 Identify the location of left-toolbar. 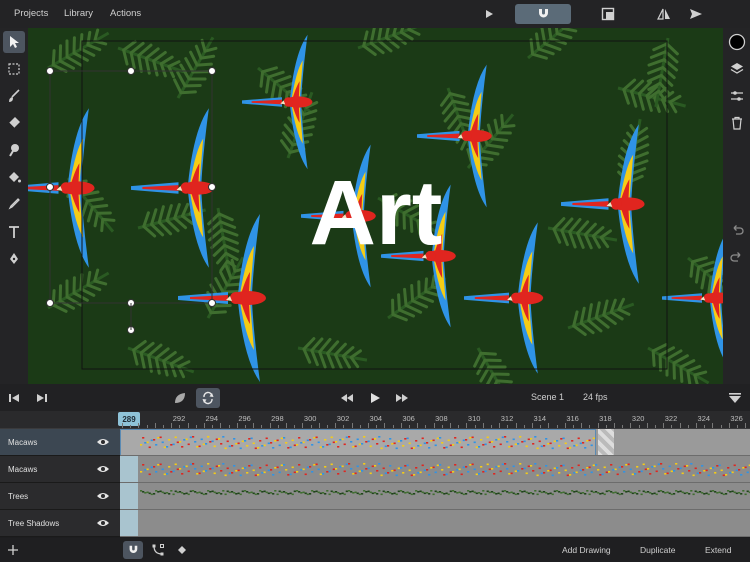
(14, 206).